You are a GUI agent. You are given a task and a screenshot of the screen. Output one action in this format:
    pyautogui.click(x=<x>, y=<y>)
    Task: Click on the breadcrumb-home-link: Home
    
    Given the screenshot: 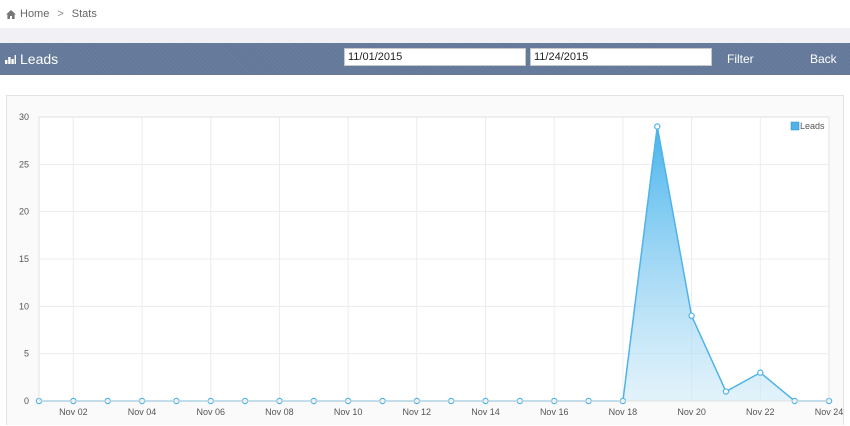 What is the action you would take?
    pyautogui.click(x=34, y=14)
    